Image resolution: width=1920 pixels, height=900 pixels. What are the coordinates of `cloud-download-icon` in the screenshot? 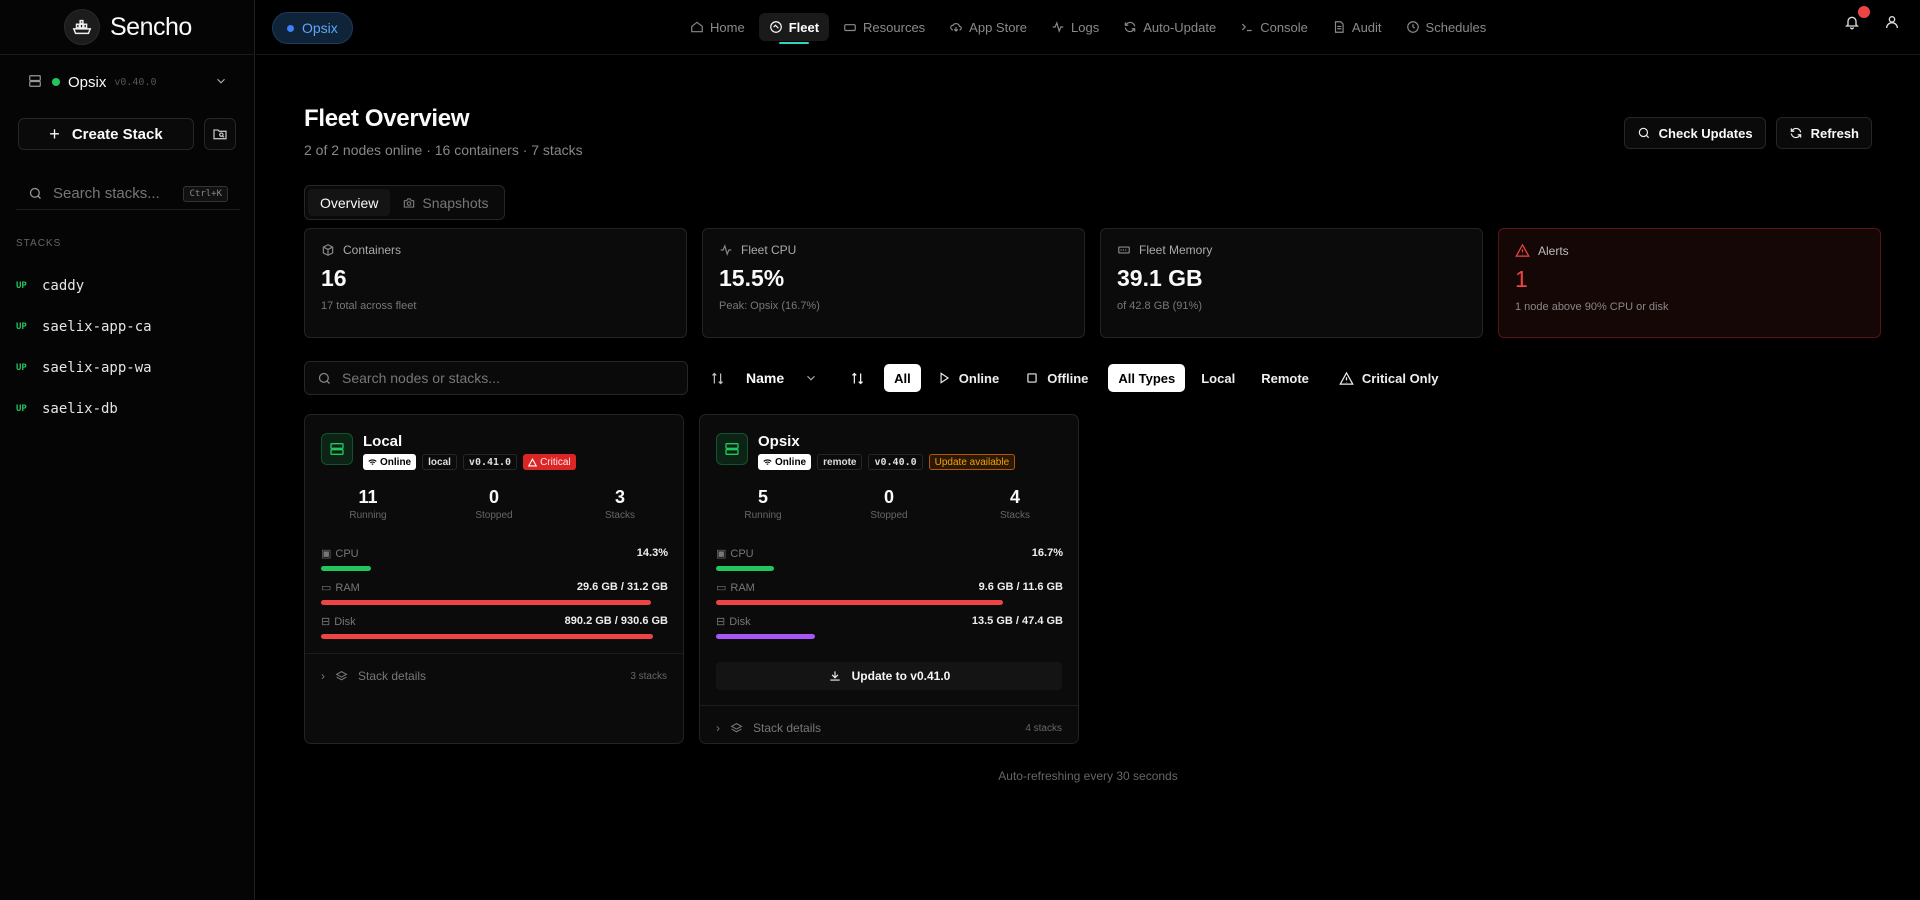 It's located at (956, 27).